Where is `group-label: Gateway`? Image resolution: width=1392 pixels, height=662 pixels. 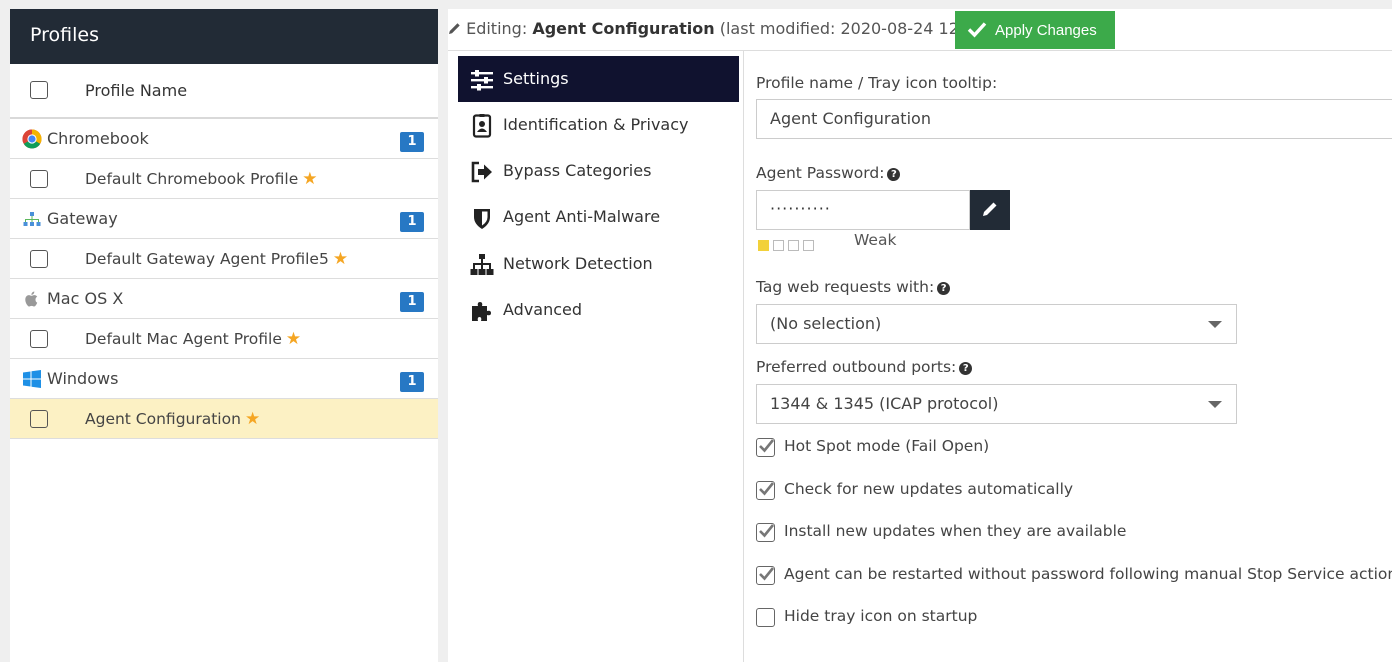
group-label: Gateway is located at coordinates (82, 218).